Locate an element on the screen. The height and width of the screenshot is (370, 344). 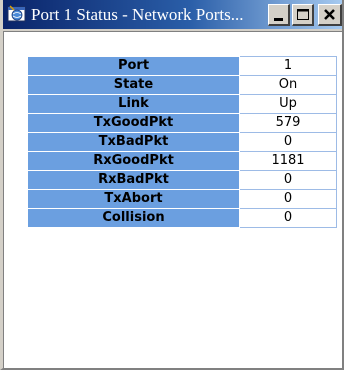
table-row: State On is located at coordinates (182, 85).